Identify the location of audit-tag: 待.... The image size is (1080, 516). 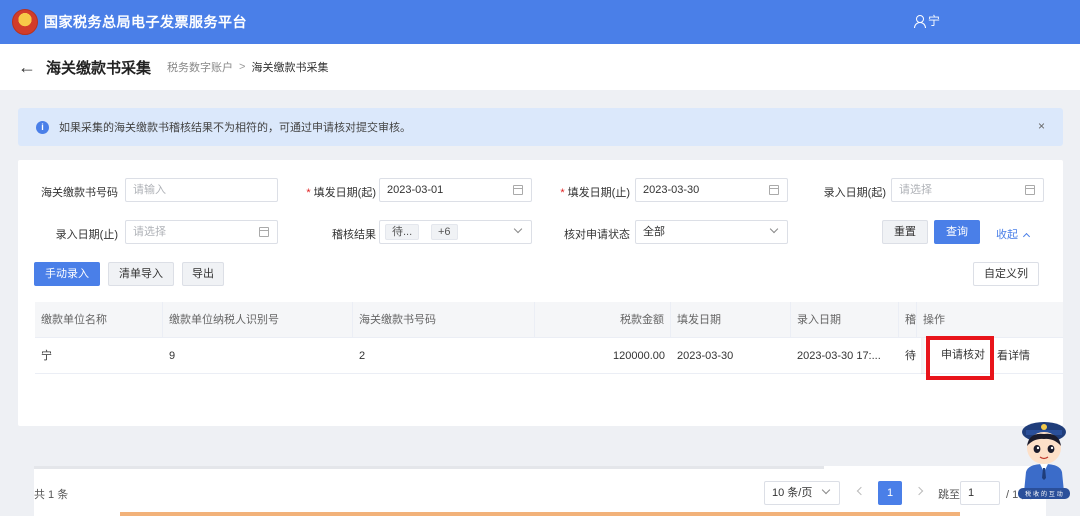
(402, 232).